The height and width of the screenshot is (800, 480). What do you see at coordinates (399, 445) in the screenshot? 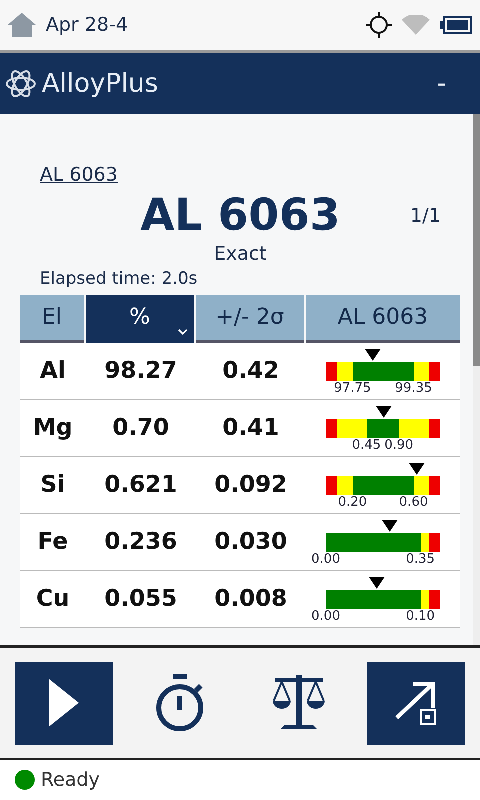
I see `range-label: 0.90` at bounding box center [399, 445].